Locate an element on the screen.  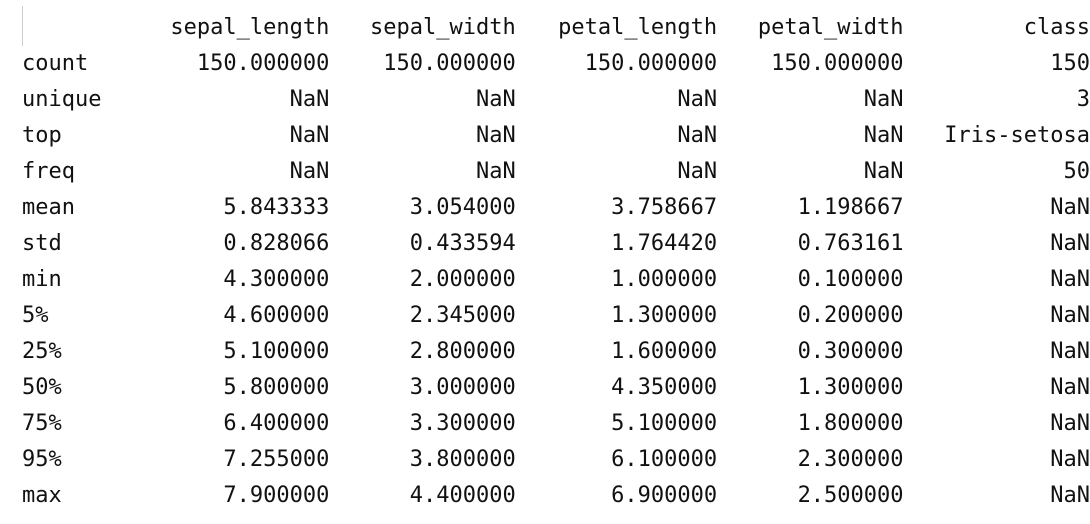
column-header-sepal-width: sepal_width is located at coordinates (443, 27).